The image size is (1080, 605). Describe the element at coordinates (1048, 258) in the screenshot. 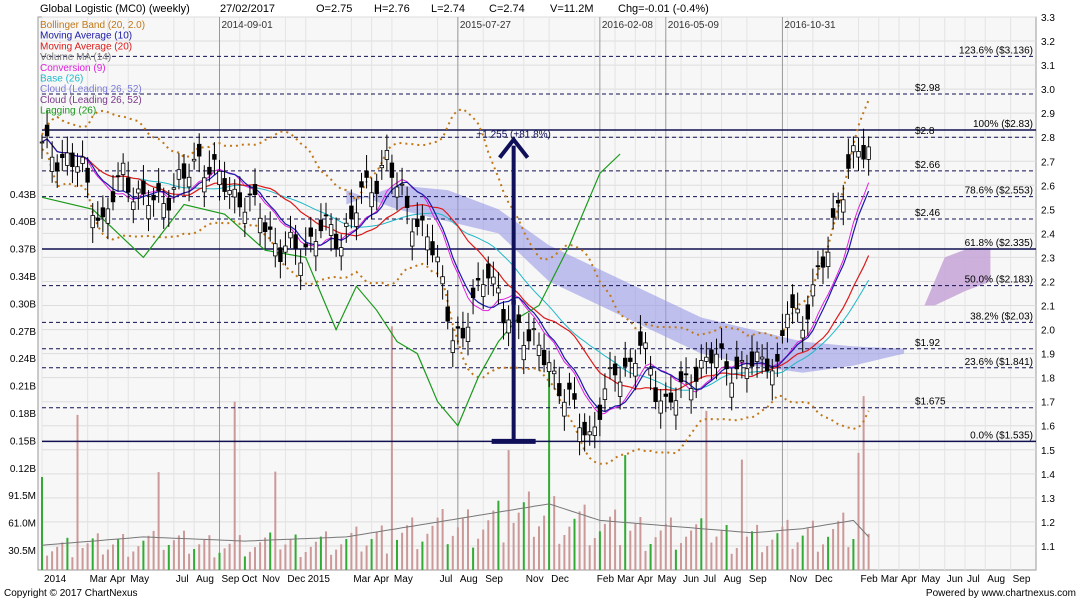

I see `y-tick-label: 2.3` at that location.